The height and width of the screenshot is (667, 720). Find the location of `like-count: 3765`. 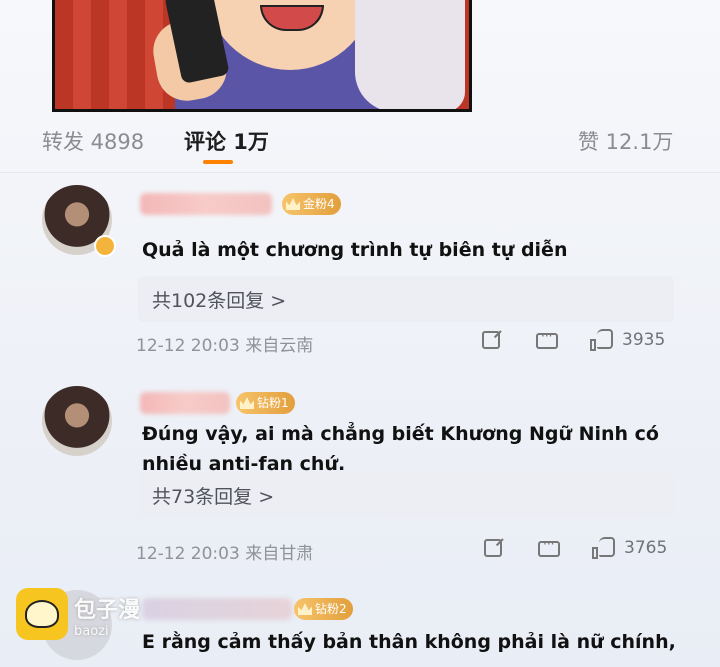

like-count: 3765 is located at coordinates (646, 548).